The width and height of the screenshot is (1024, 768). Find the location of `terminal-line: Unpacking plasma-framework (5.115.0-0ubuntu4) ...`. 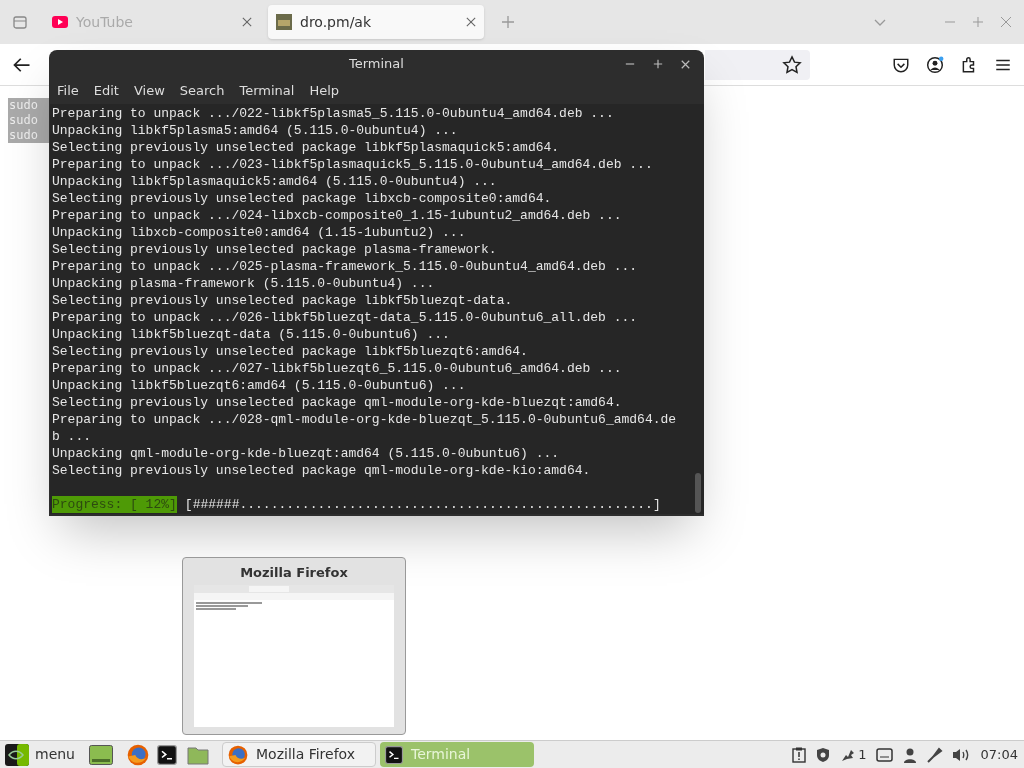

terminal-line: Unpacking plasma-framework (5.115.0-0ubuntu4) ... is located at coordinates (244, 283).